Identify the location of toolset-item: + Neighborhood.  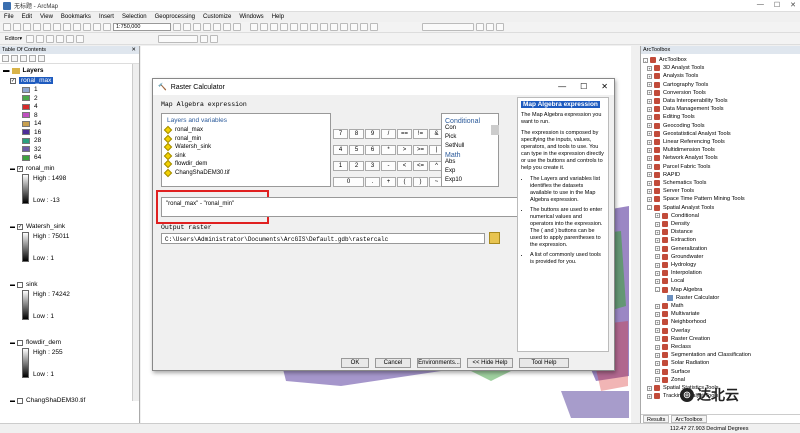
(680, 322).